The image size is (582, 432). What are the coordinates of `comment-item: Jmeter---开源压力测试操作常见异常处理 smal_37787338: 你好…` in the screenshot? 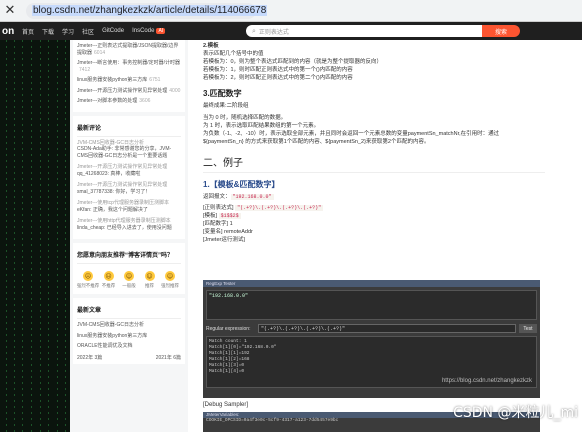 It's located at (129, 188).